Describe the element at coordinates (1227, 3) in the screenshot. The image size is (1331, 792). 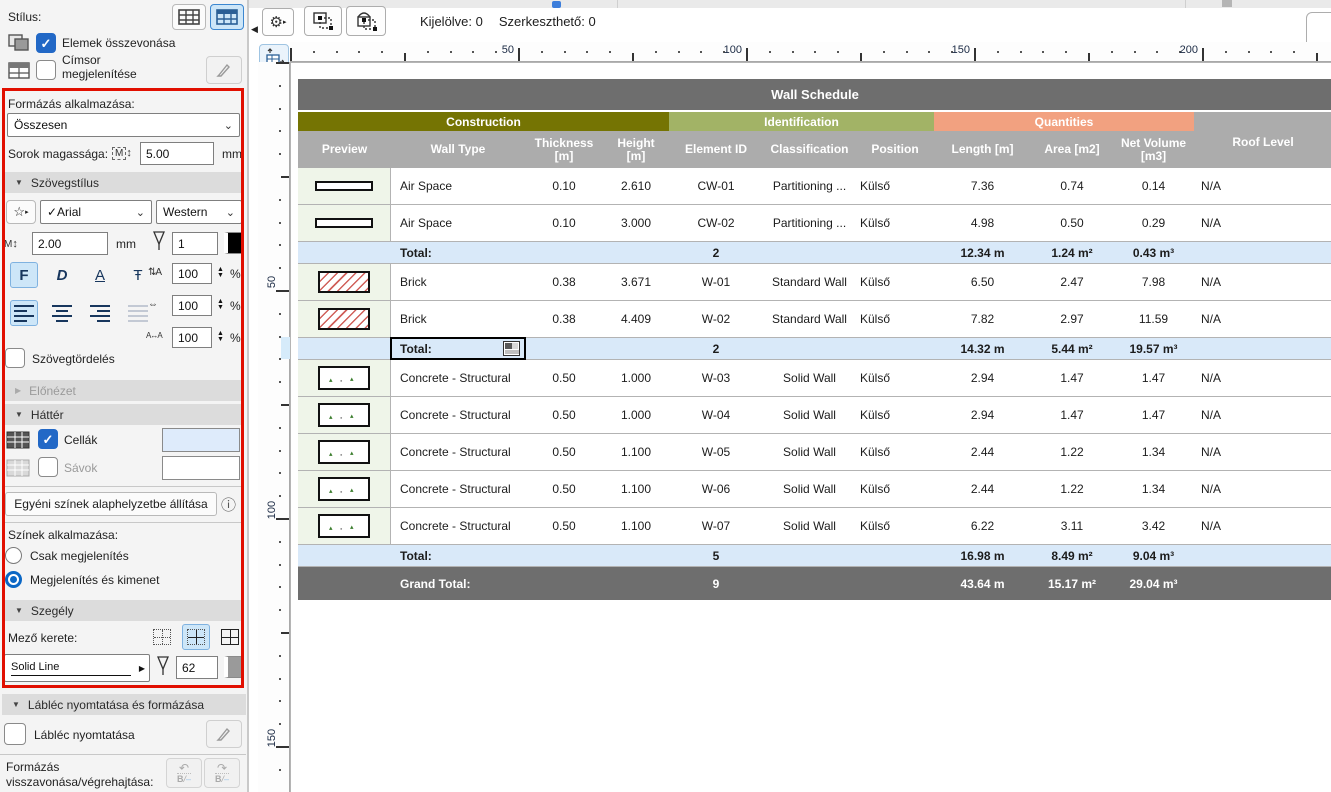
I see `inactive-tab-indicator-icon` at that location.